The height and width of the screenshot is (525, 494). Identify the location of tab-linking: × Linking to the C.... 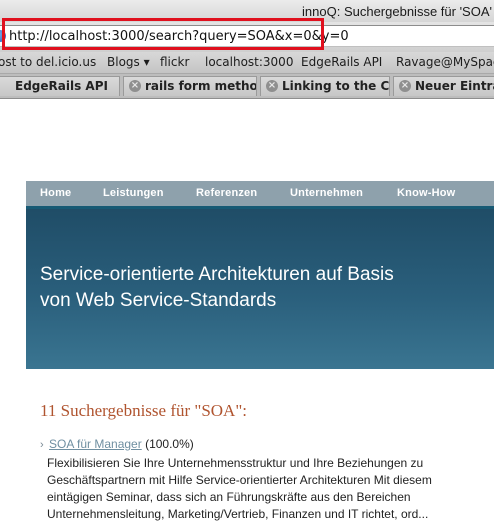
(325, 86).